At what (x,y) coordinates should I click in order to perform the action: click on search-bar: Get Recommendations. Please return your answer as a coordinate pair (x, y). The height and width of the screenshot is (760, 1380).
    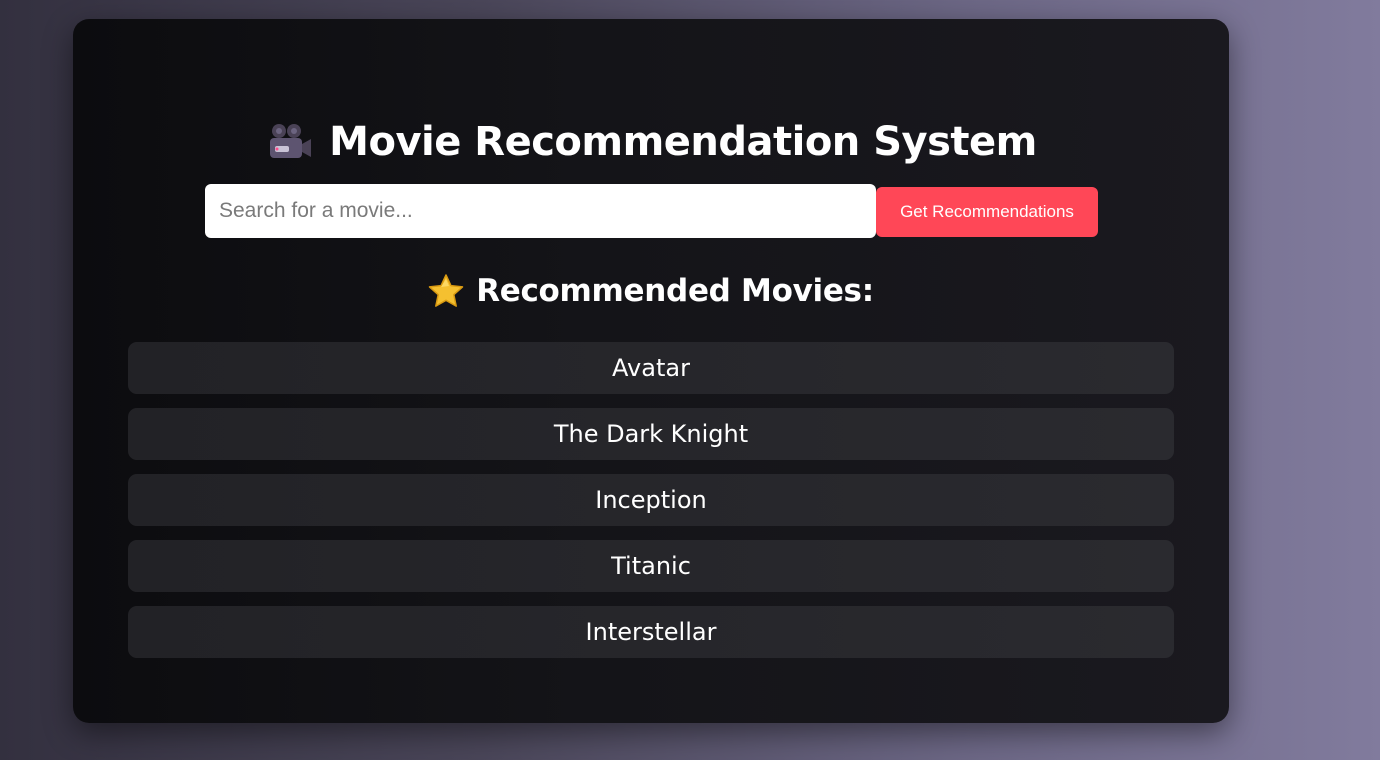
    Looking at the image, I should click on (651, 211).